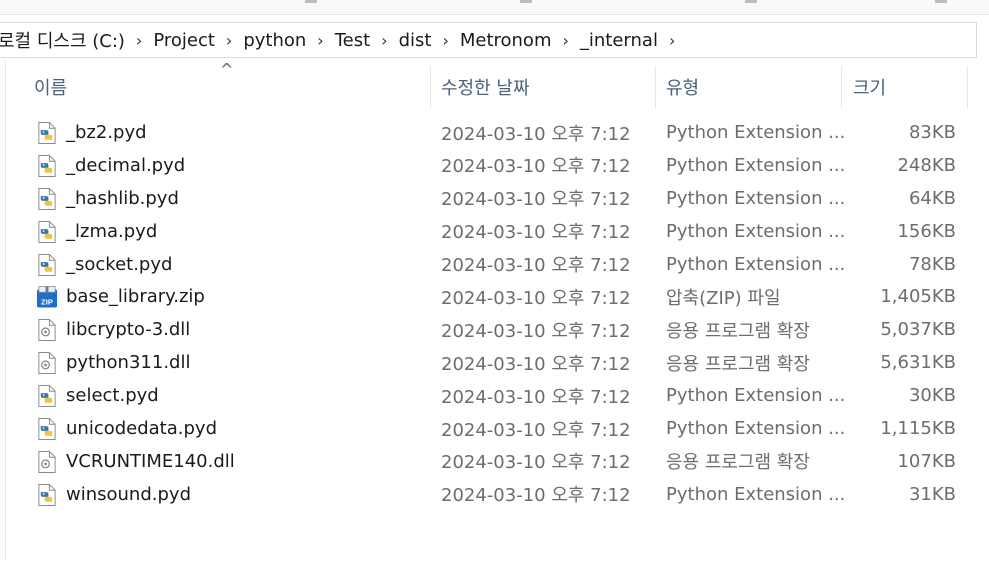 This screenshot has width=989, height=561. What do you see at coordinates (50, 87) in the screenshot?
I see `column-header-name: 이름` at bounding box center [50, 87].